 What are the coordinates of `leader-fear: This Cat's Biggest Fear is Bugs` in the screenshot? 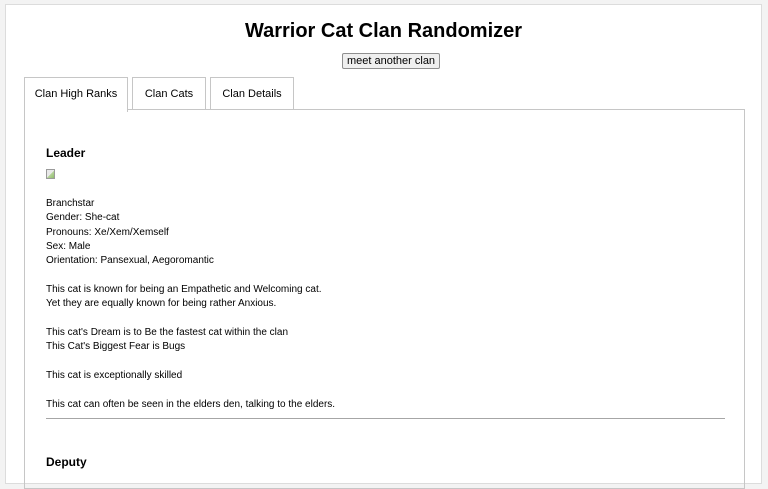 It's located at (116, 346).